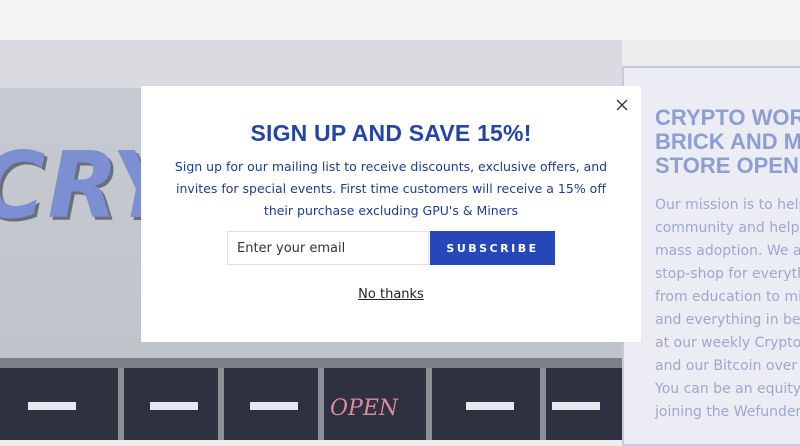 The image size is (800, 446). Describe the element at coordinates (727, 251) in the screenshot. I see `body-line: mass adoption. We a` at that location.